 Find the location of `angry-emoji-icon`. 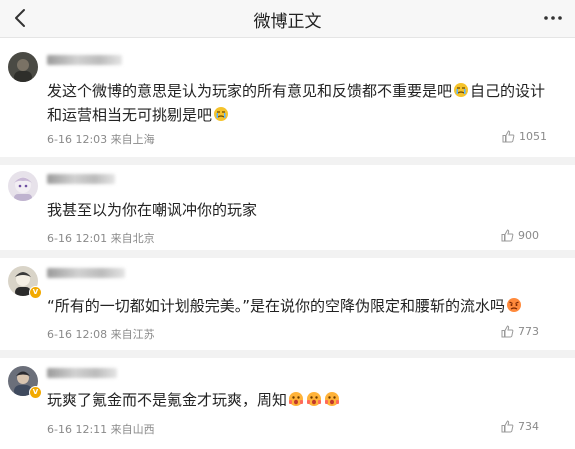

angry-emoji-icon is located at coordinates (514, 305).